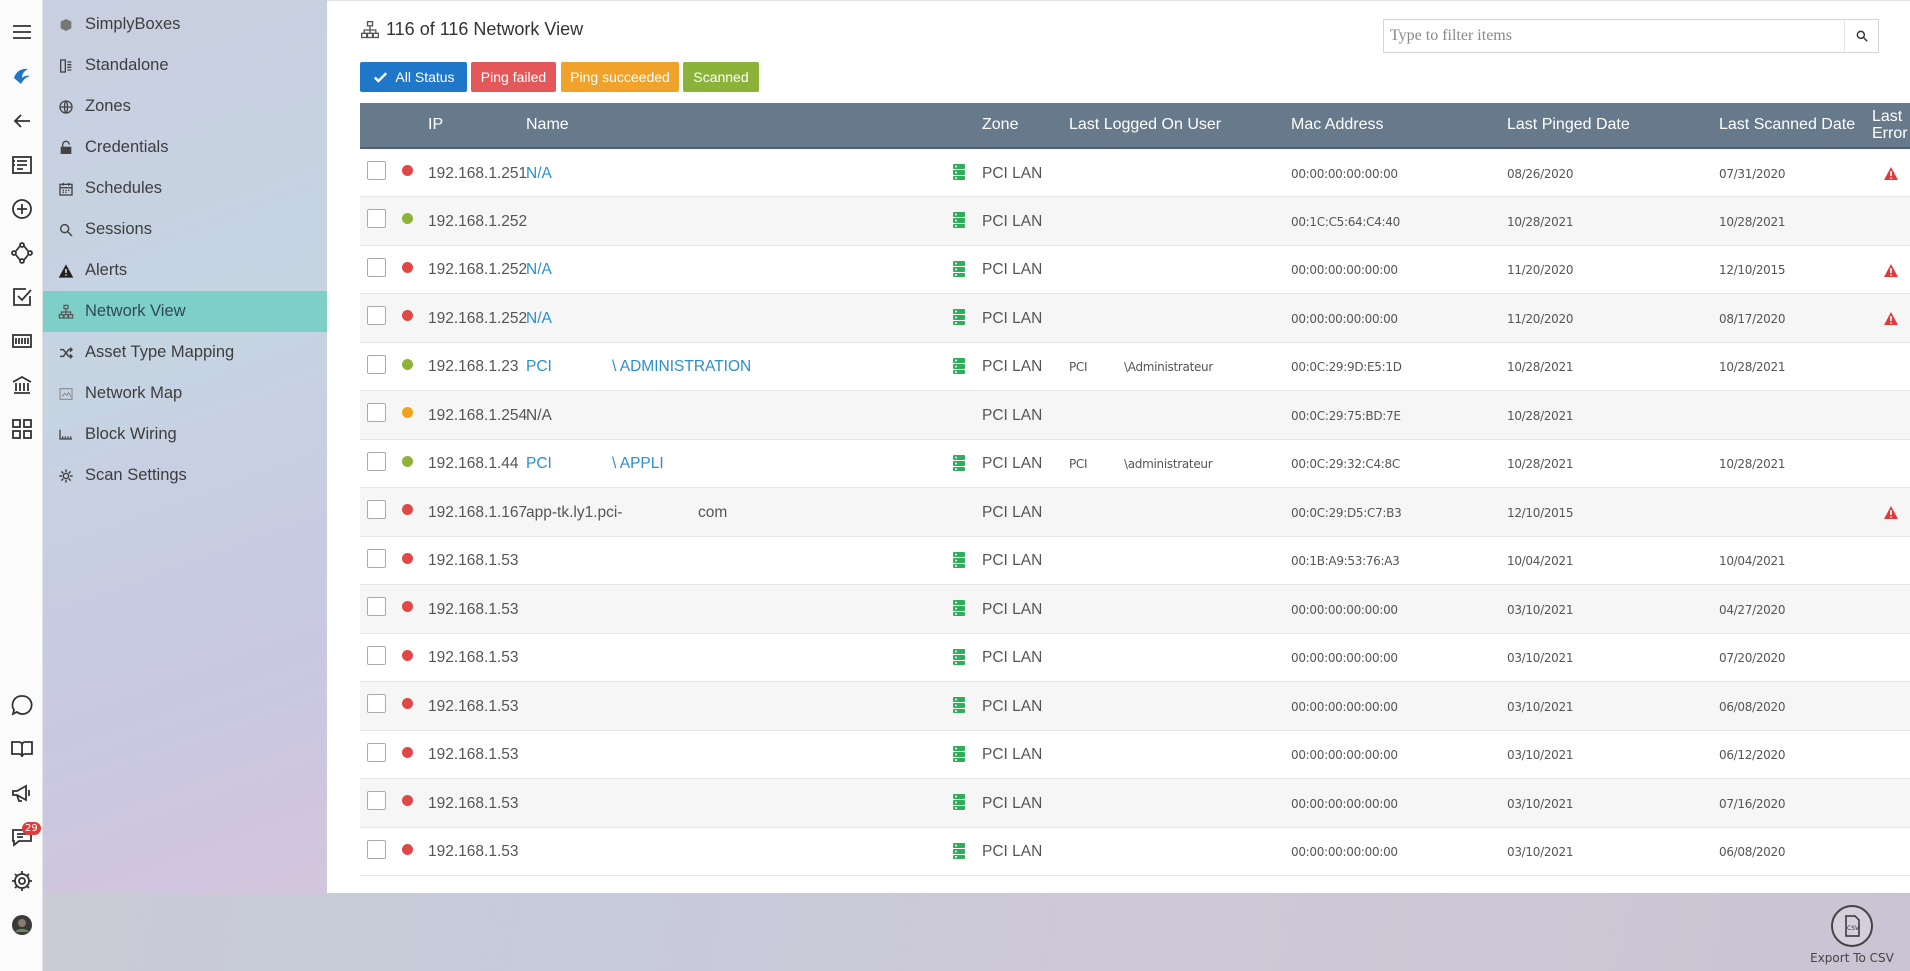  Describe the element at coordinates (21, 793) in the screenshot. I see `megaphone-icon` at that location.